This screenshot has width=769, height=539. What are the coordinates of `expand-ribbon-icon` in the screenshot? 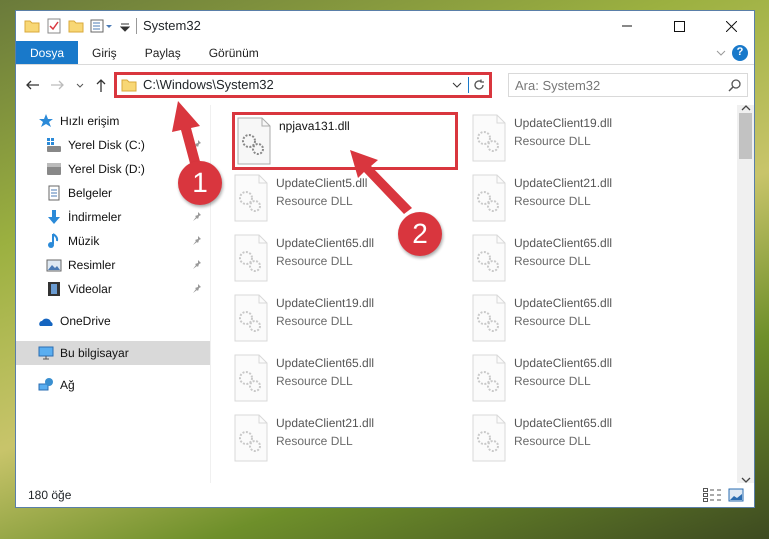 It's located at (721, 53).